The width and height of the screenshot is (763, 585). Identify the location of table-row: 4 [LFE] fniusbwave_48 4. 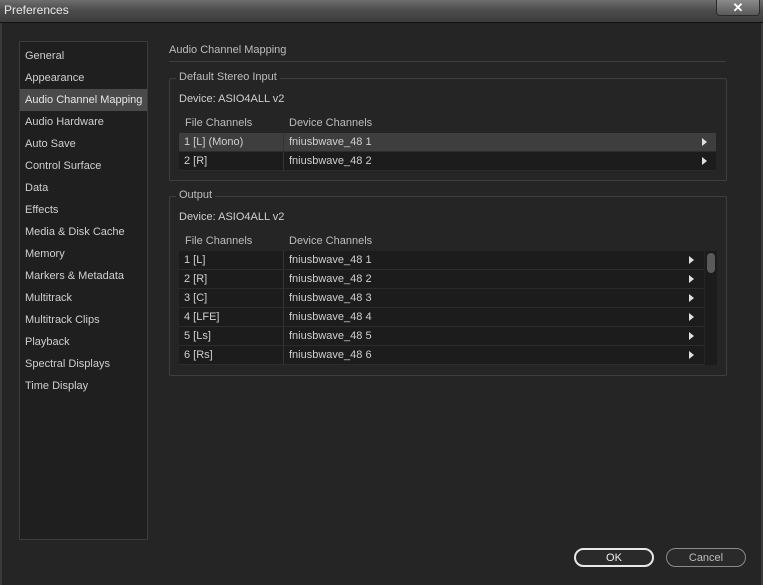
(441, 317).